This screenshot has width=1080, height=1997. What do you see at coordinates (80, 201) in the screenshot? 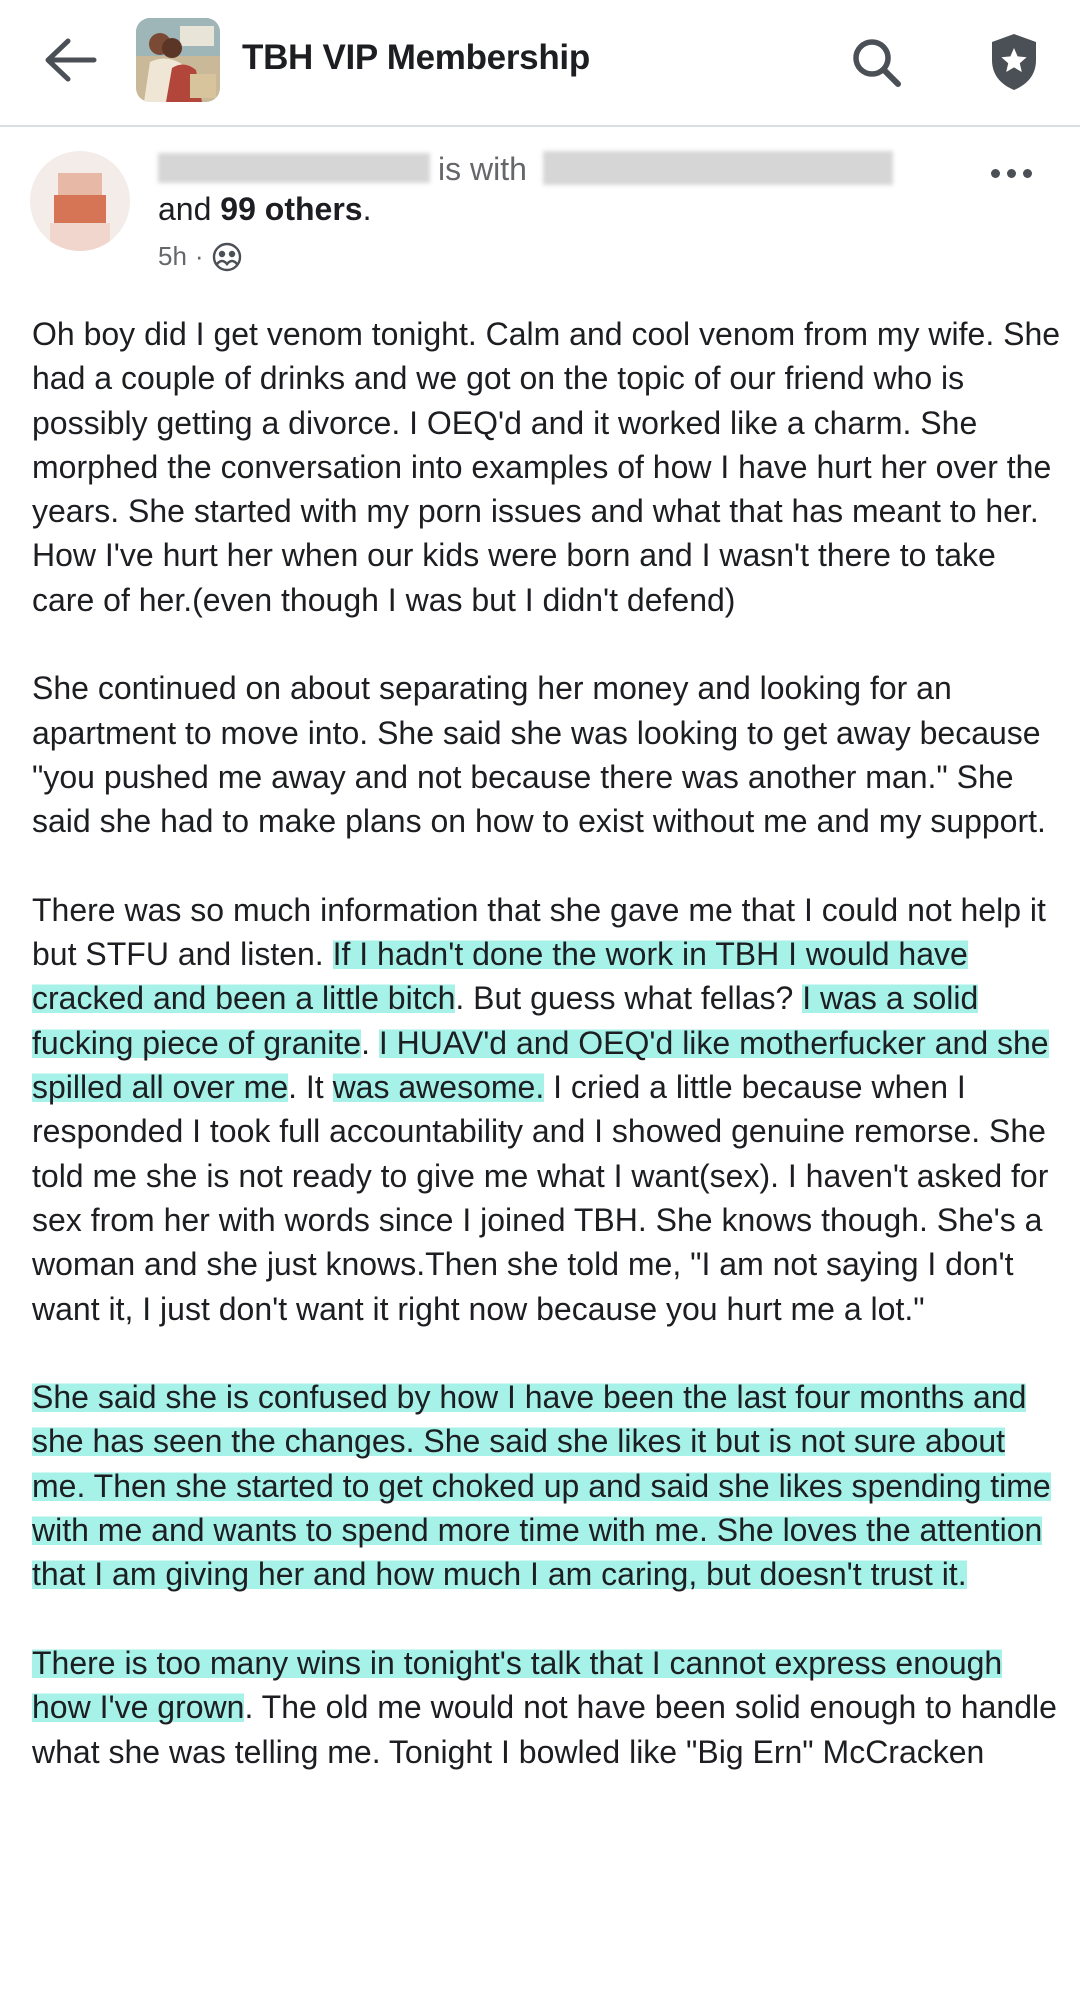
I see `author-avatar` at bounding box center [80, 201].